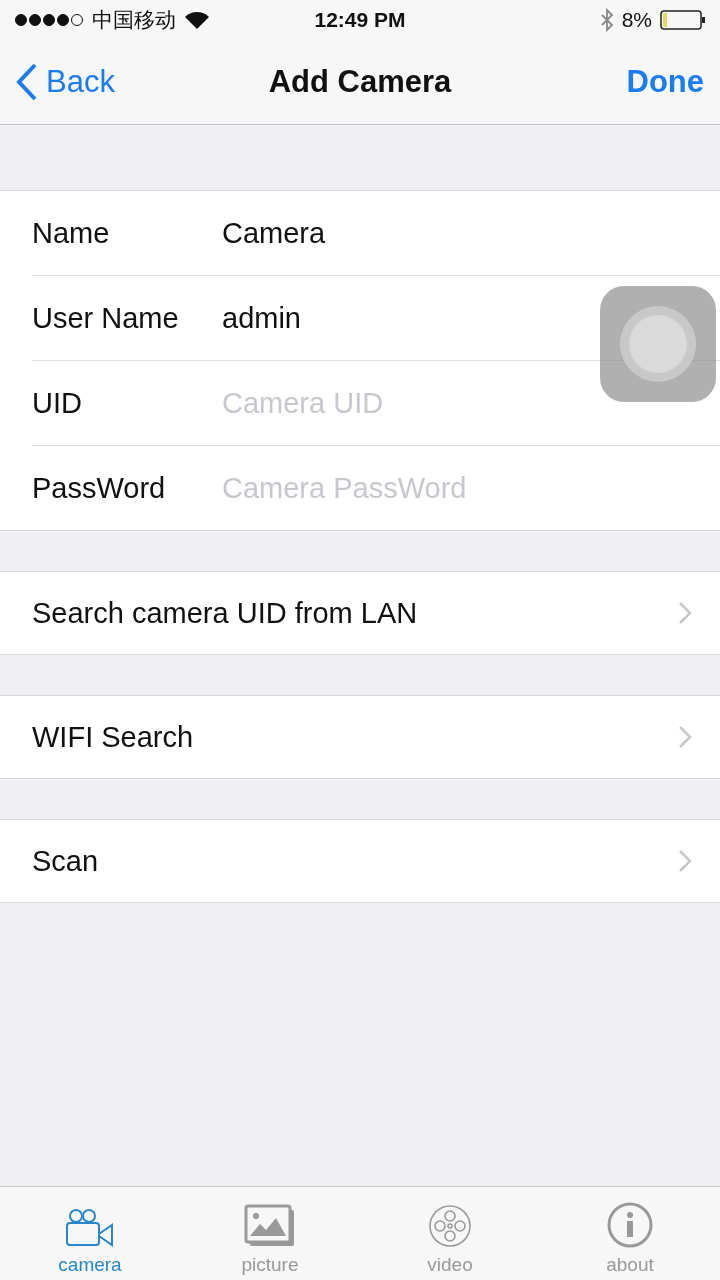  Describe the element at coordinates (27, 82) in the screenshot. I see `chevron-left-icon` at that location.